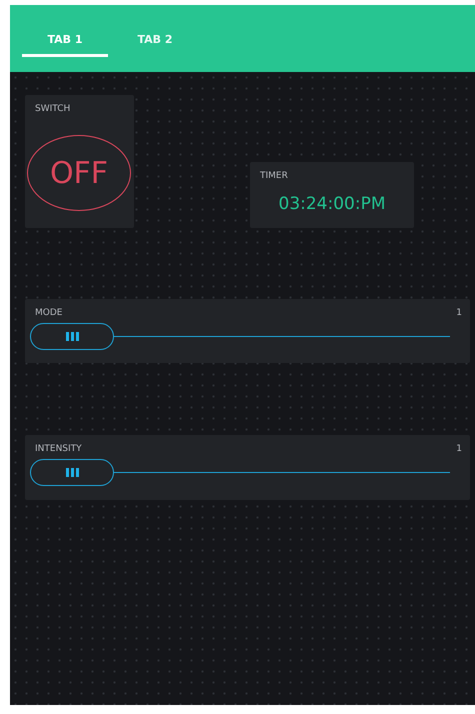  Describe the element at coordinates (48, 313) in the screenshot. I see `widget-label: MODE` at that location.